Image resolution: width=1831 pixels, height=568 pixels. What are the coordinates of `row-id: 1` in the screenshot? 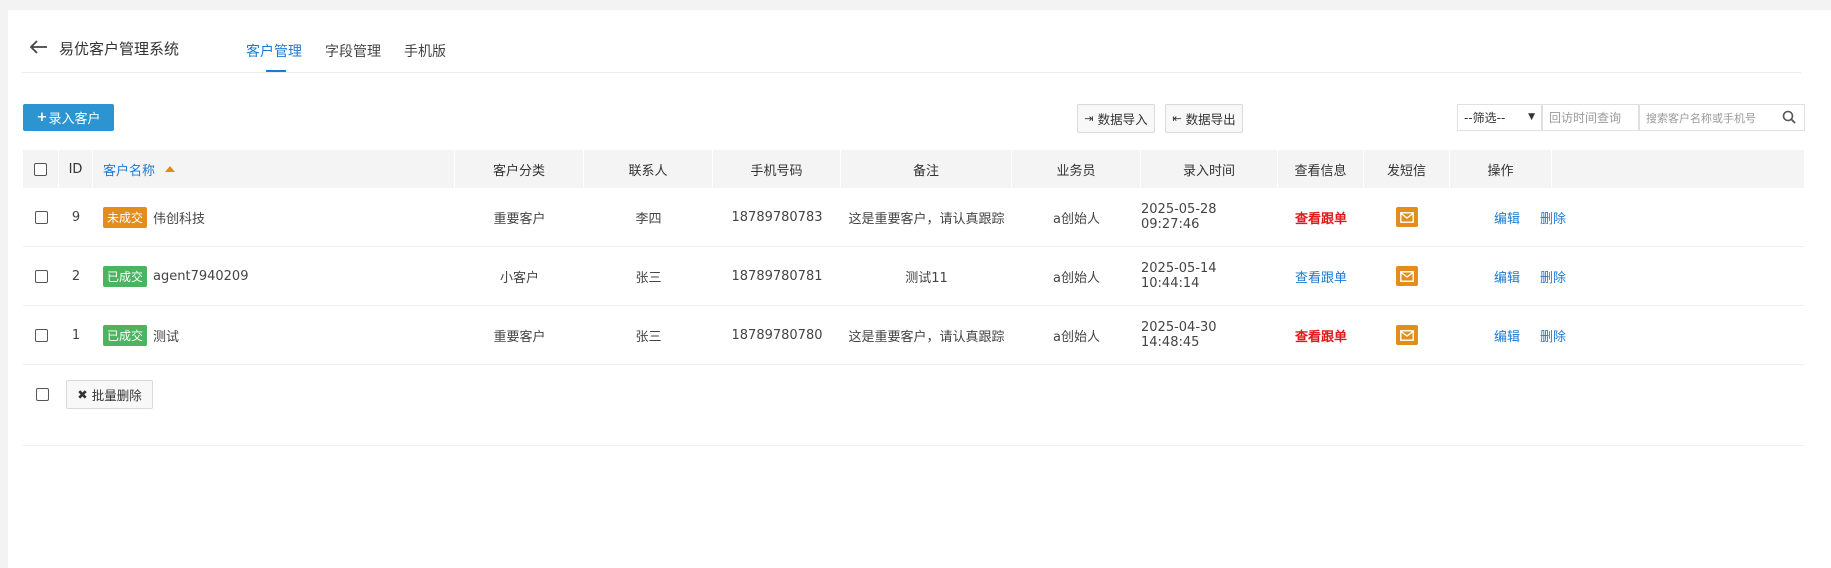 It's located at (76, 335).